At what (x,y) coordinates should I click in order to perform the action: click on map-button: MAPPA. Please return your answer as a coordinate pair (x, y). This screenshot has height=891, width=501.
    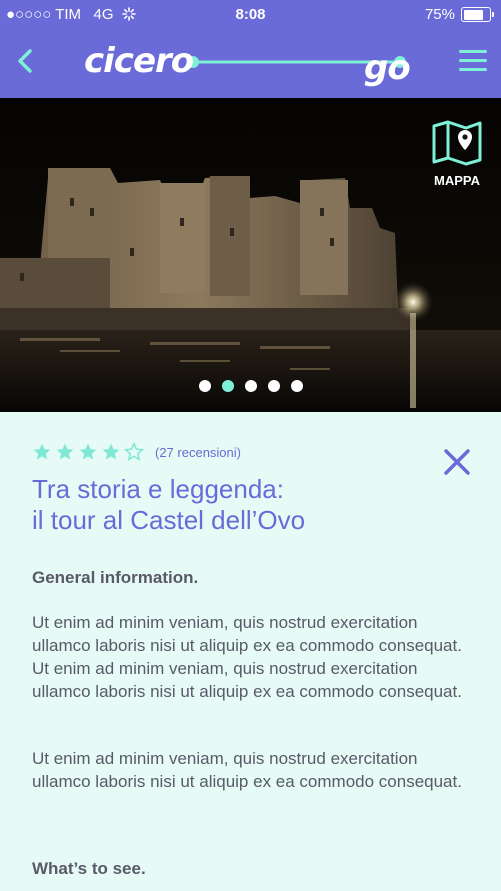
    Looking at the image, I should click on (457, 154).